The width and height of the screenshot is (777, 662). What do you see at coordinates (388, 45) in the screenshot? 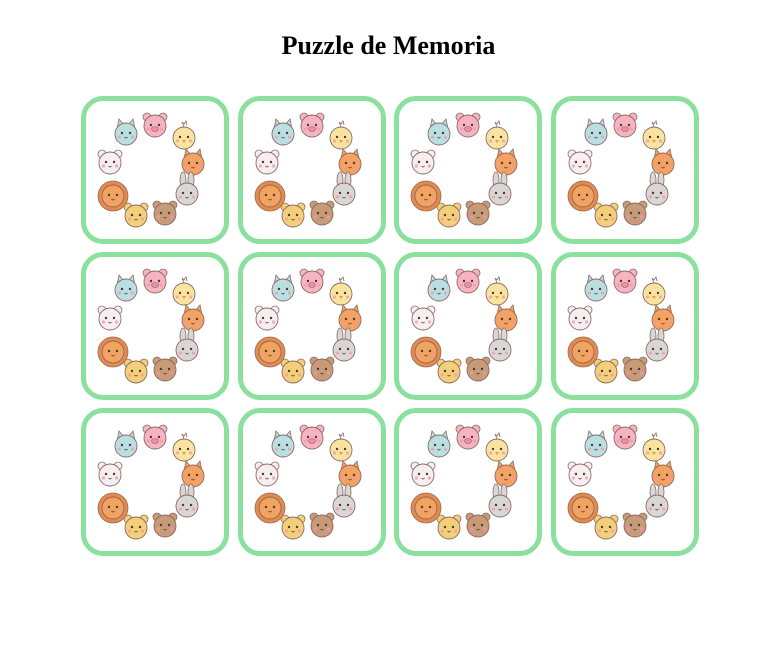
I see `page-title: Puzzle de Memoria` at bounding box center [388, 45].